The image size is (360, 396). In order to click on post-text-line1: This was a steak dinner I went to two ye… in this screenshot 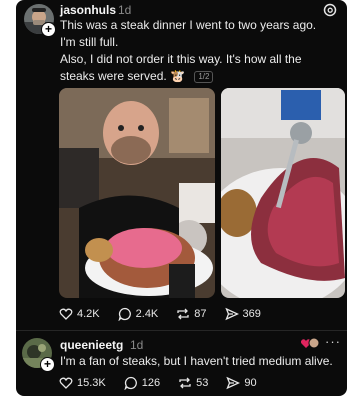, I will do `click(188, 33)`.